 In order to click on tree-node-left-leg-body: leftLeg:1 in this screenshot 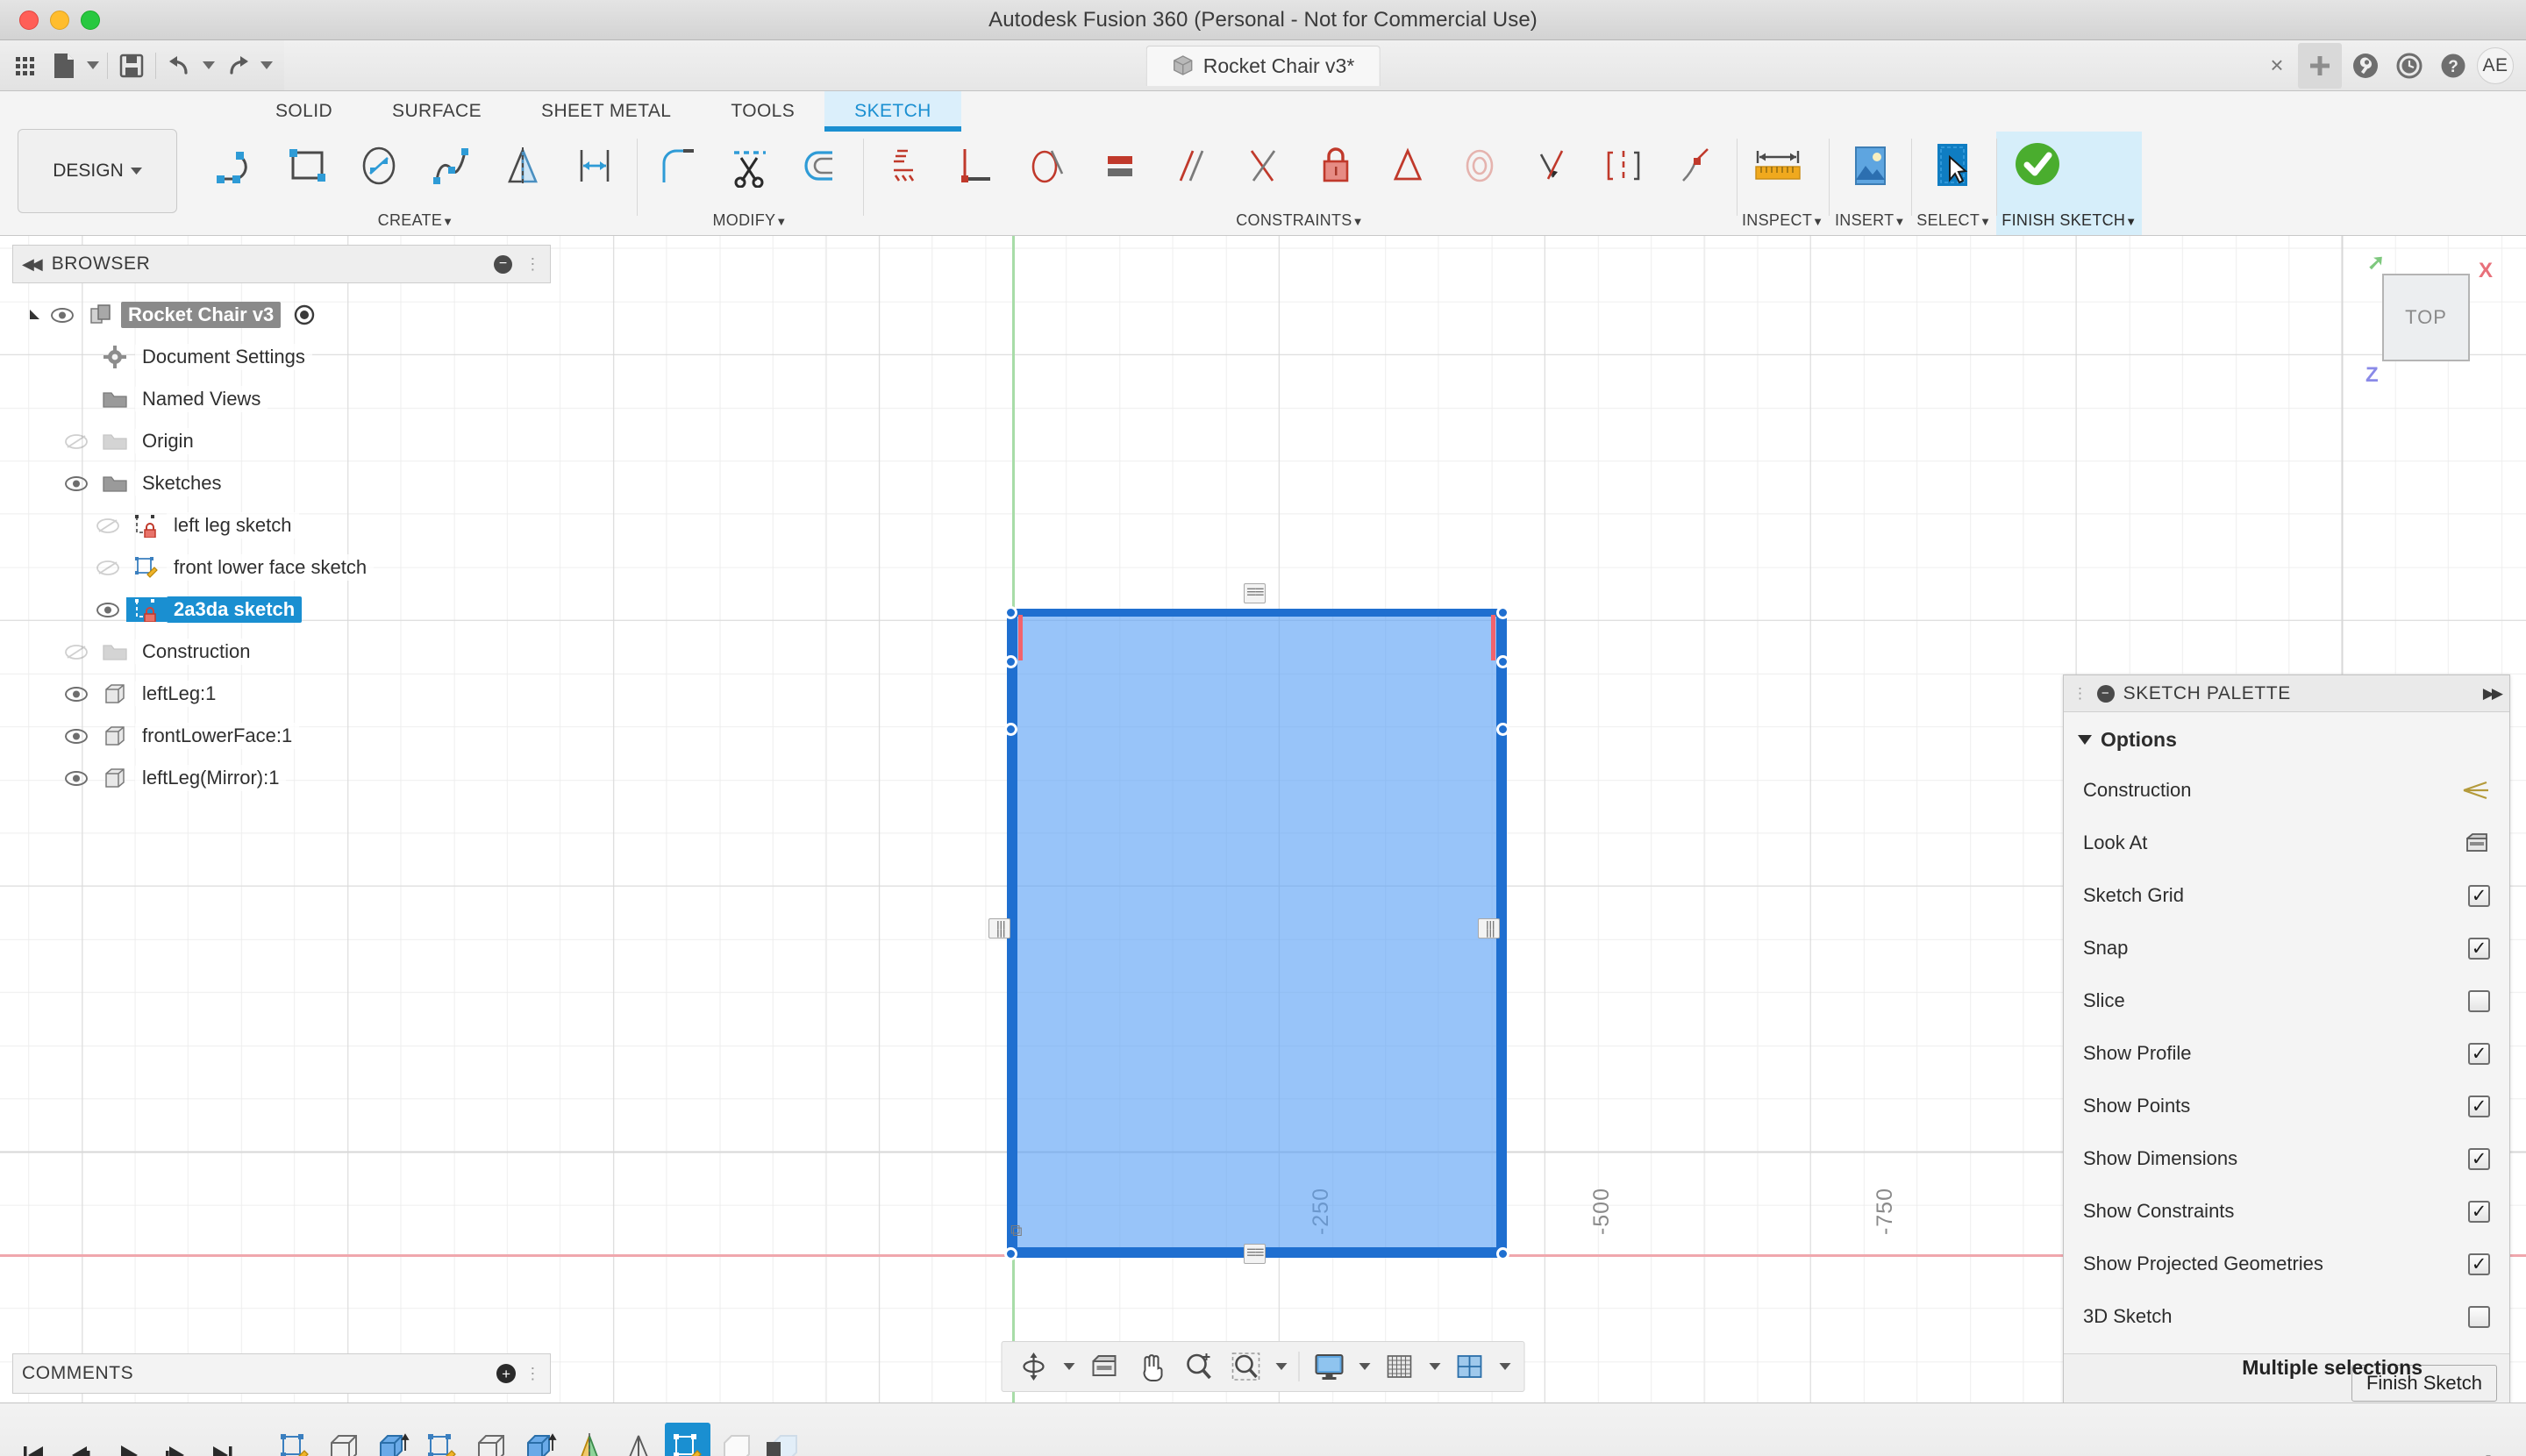, I will do `click(281, 694)`.